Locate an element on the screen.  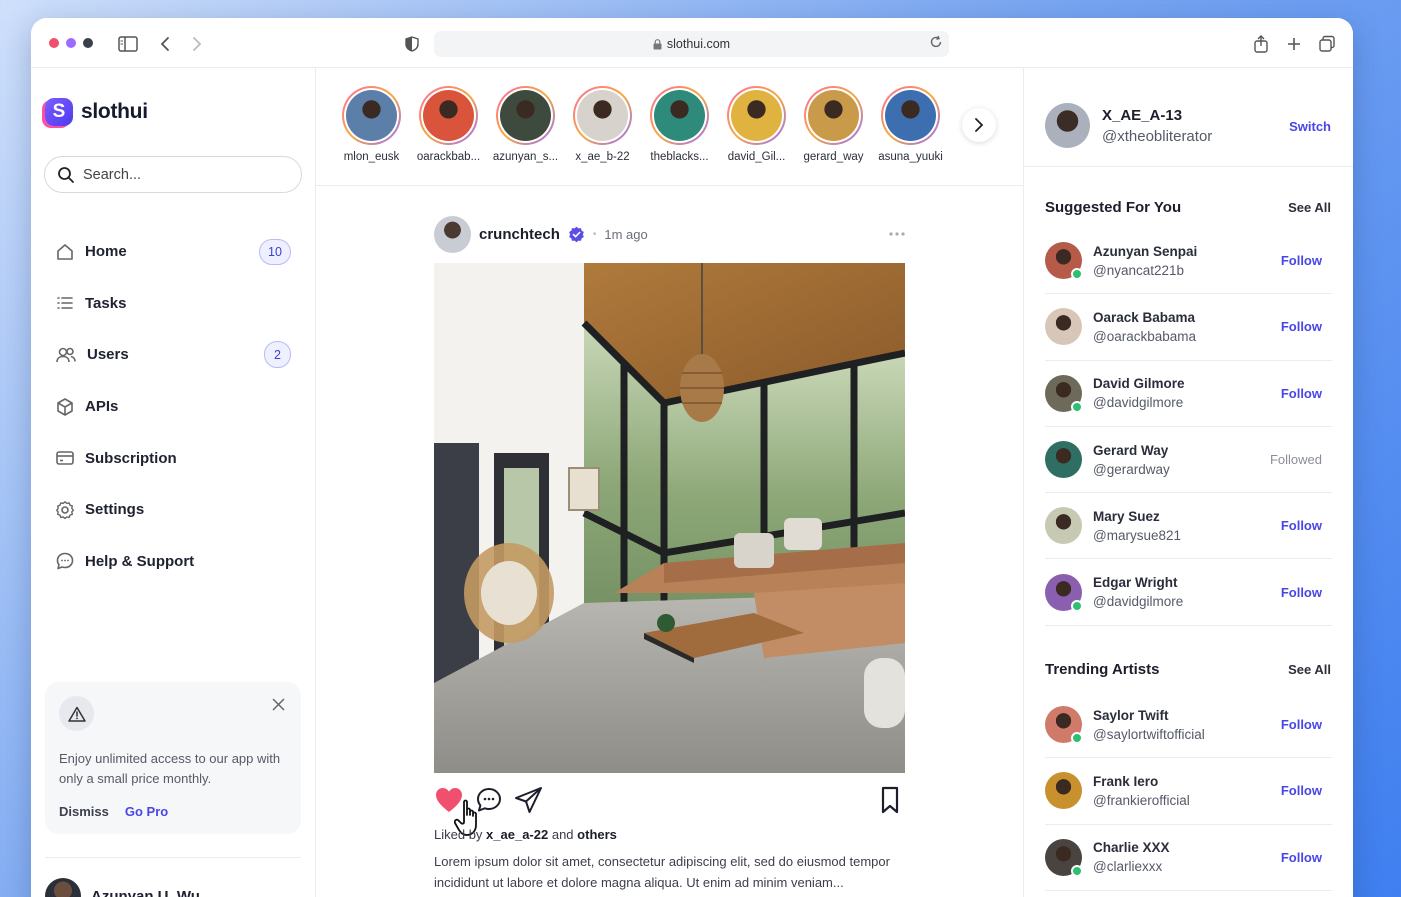
person-name: Saylor Twift is located at coordinates (1149, 715).